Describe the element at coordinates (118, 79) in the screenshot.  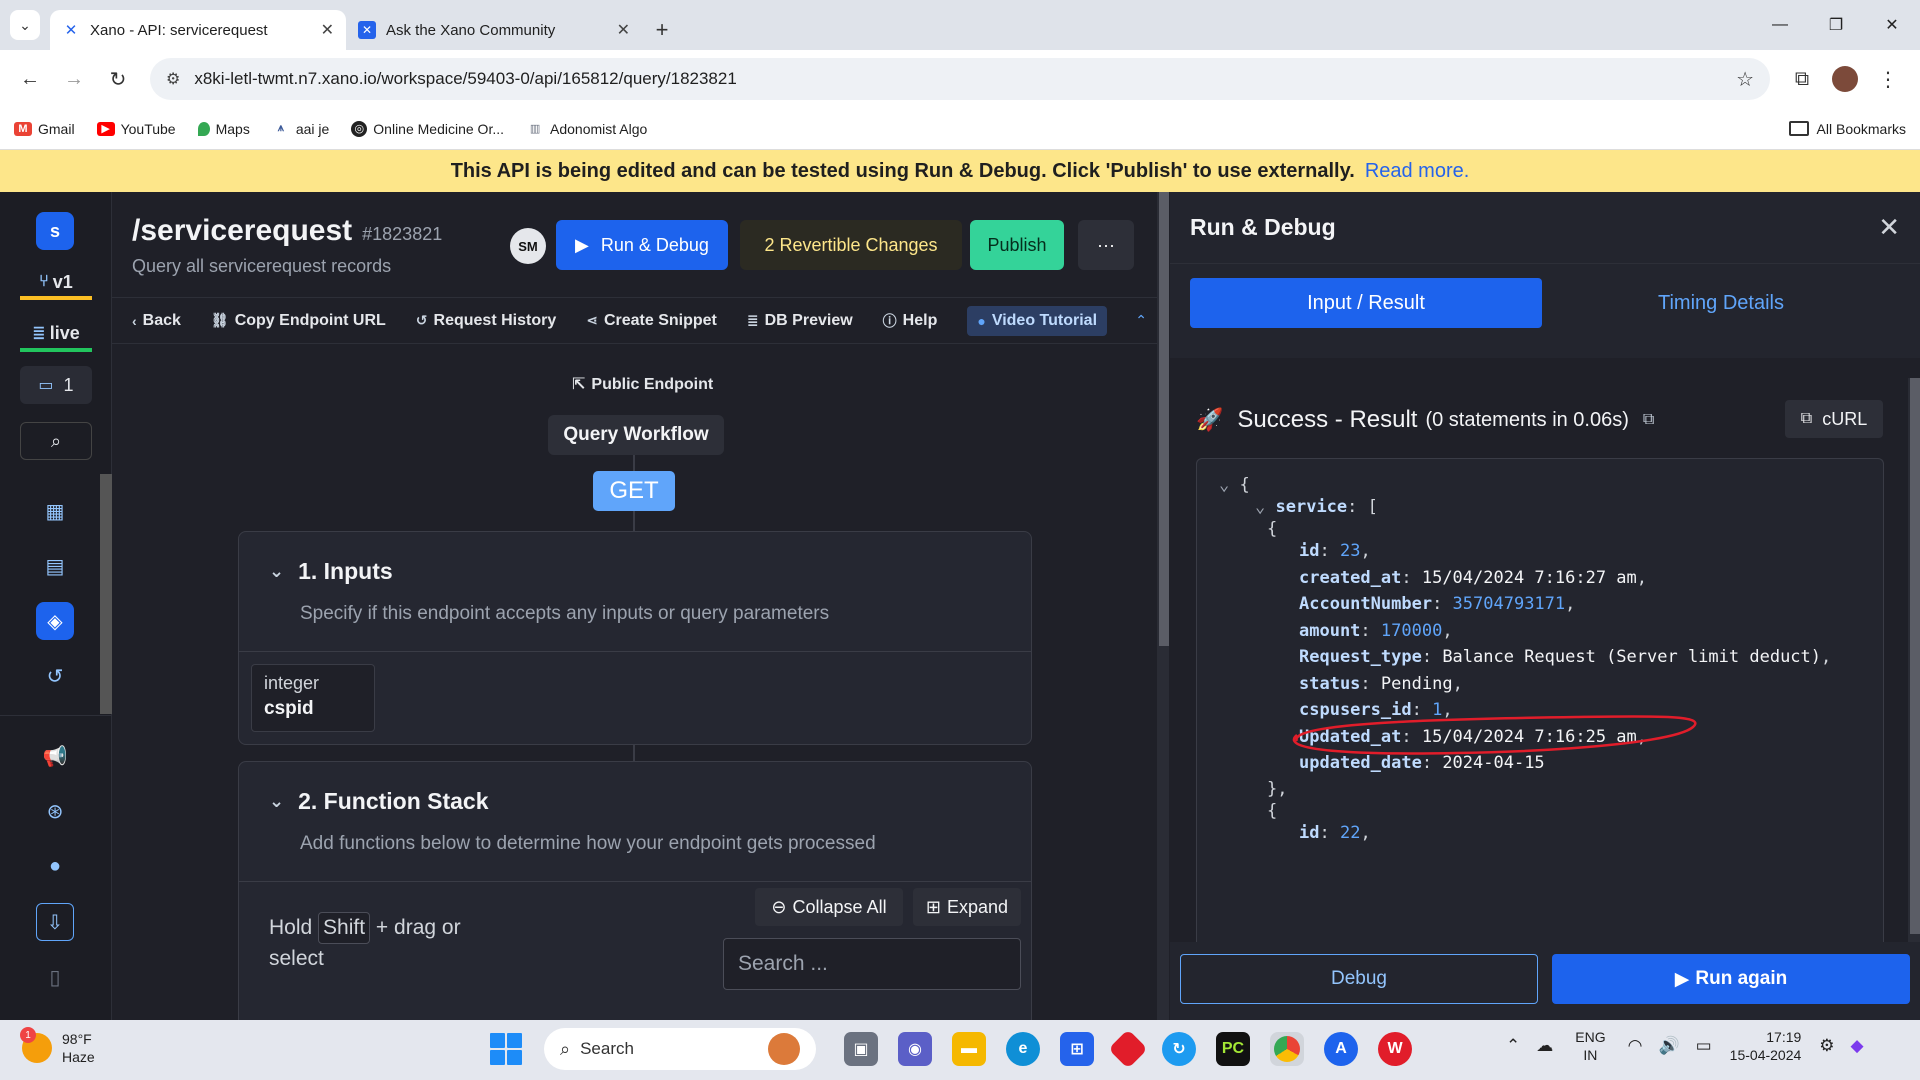
I see `reload-icon: ↻` at that location.